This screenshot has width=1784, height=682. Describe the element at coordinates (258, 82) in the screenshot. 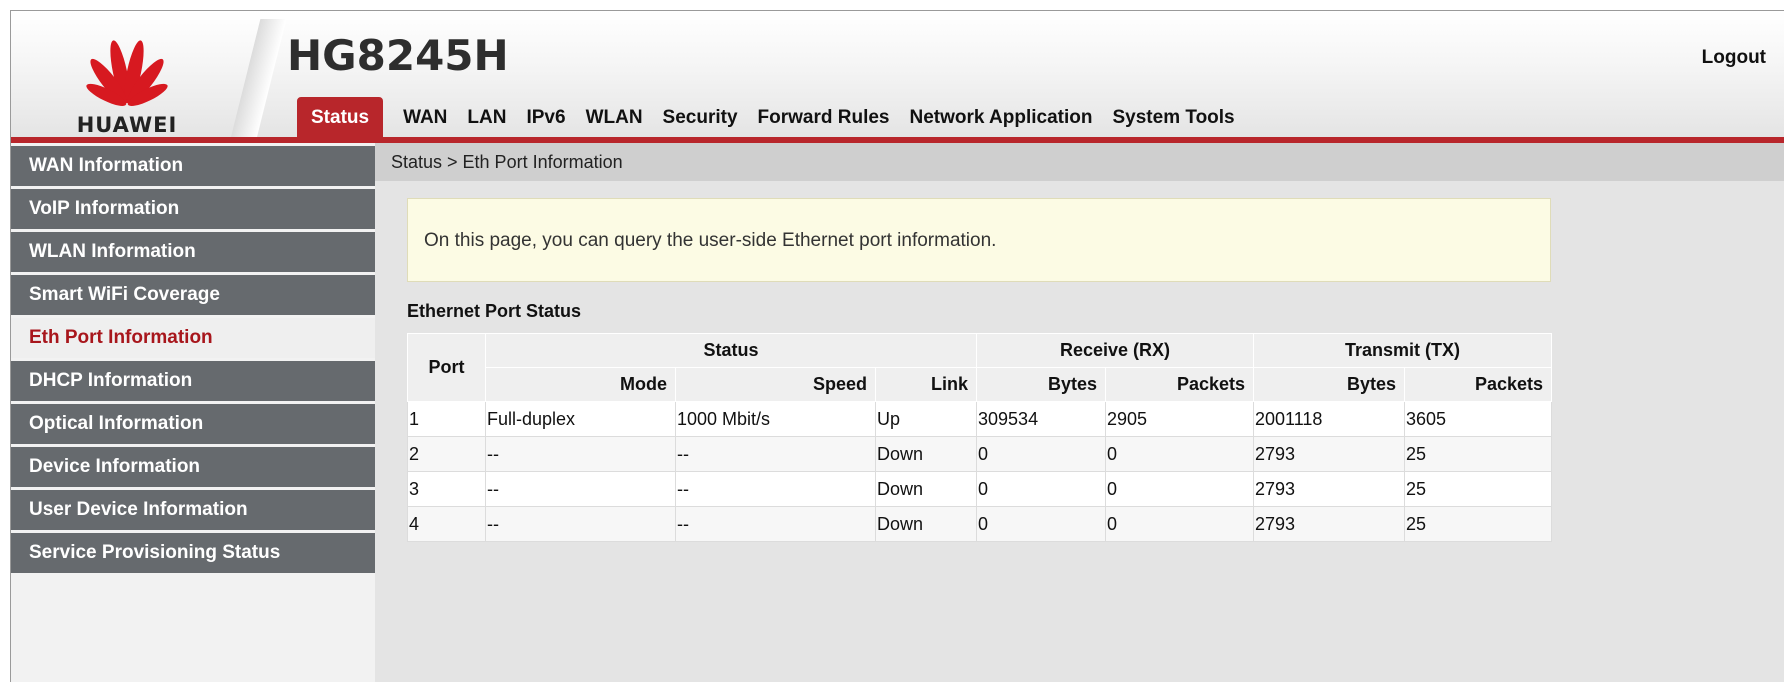

I see `header-divider` at that location.